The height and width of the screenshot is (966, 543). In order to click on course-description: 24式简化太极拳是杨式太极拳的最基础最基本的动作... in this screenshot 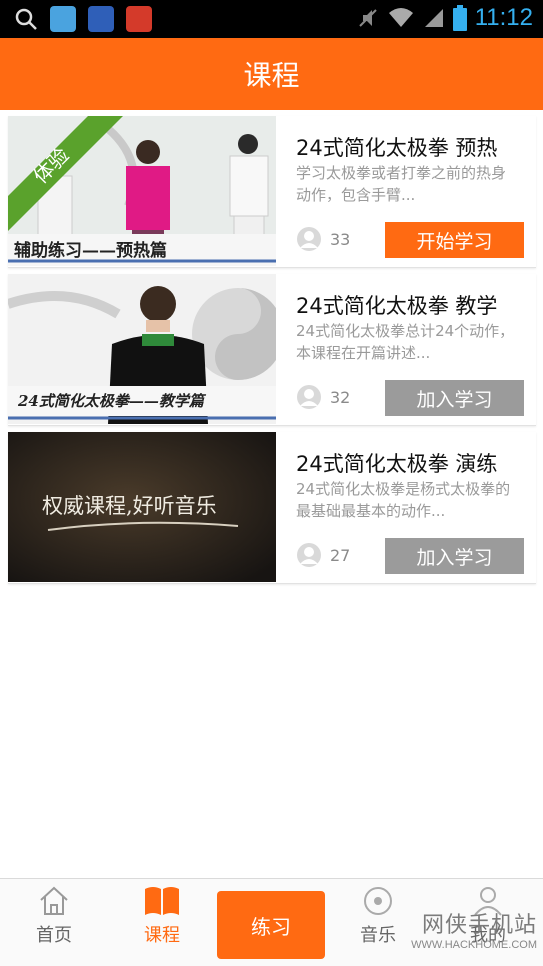, I will do `click(403, 500)`.